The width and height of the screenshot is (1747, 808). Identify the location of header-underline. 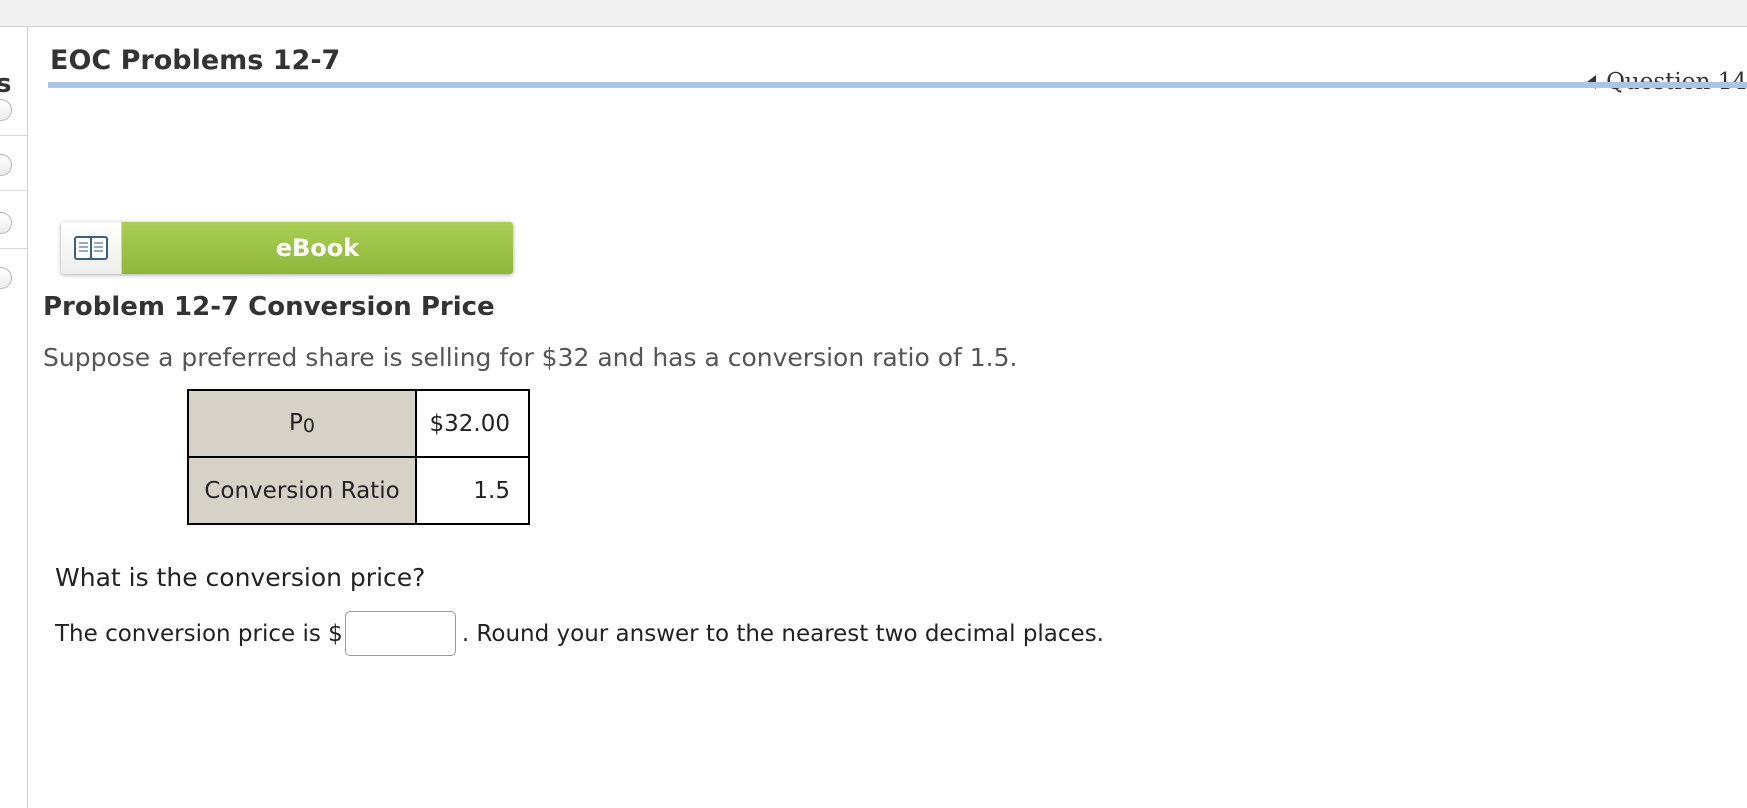
(897, 85).